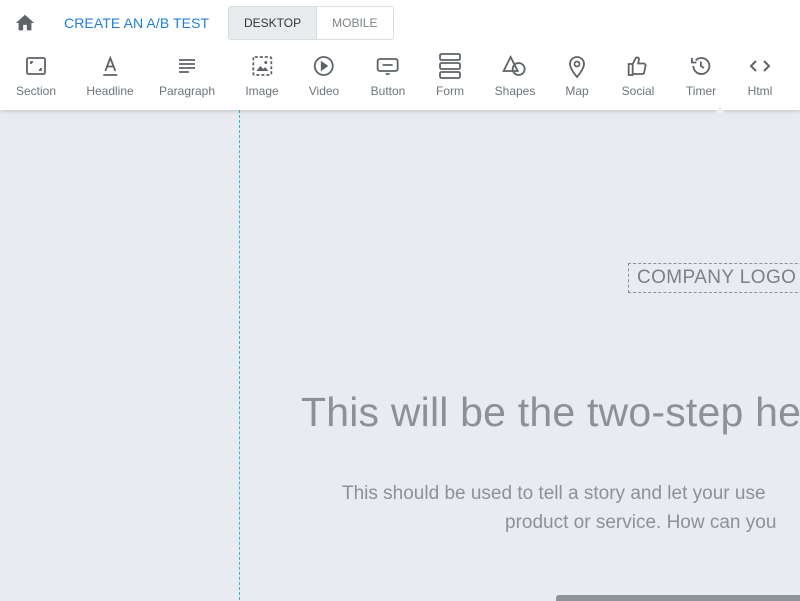 The image size is (800, 601). I want to click on page-subtext-line-2: product or service. How can you, so click(640, 523).